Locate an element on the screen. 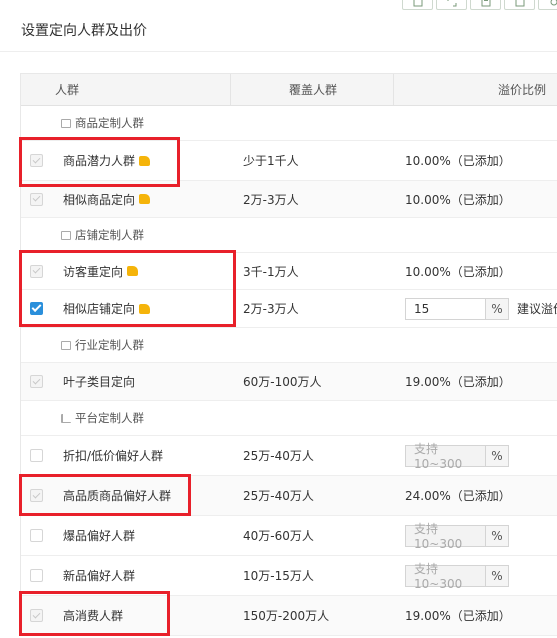  coverage-value: 3千-1万人 is located at coordinates (271, 271).